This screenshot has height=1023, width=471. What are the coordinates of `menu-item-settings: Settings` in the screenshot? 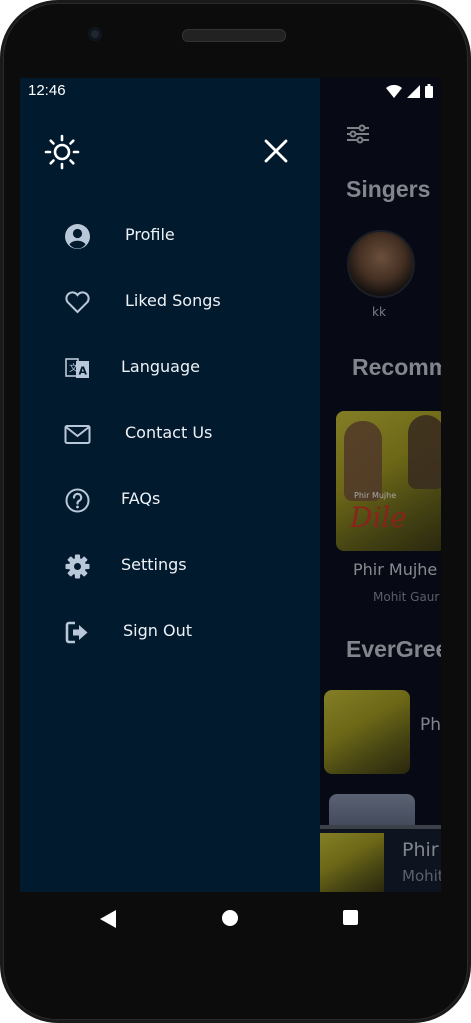 It's located at (170, 566).